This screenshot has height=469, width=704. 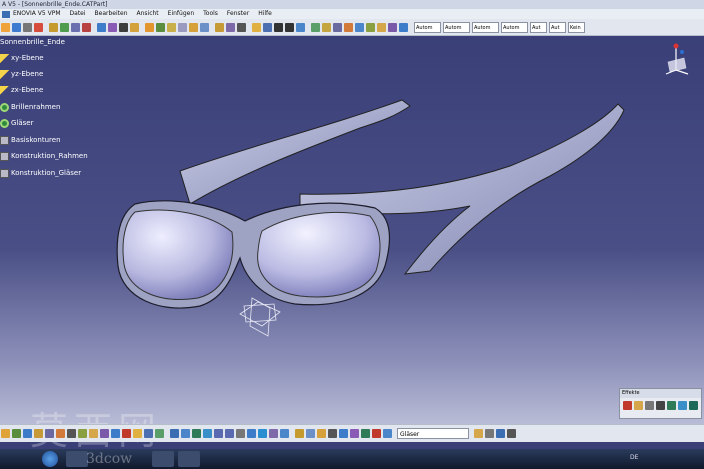 I want to click on views-icon, so click(x=251, y=433).